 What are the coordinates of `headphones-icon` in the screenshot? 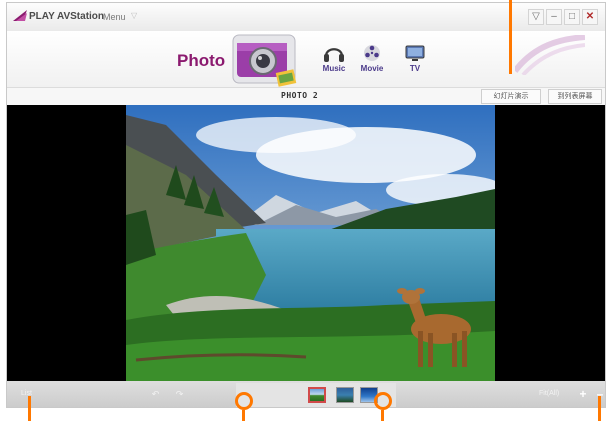 It's located at (334, 55).